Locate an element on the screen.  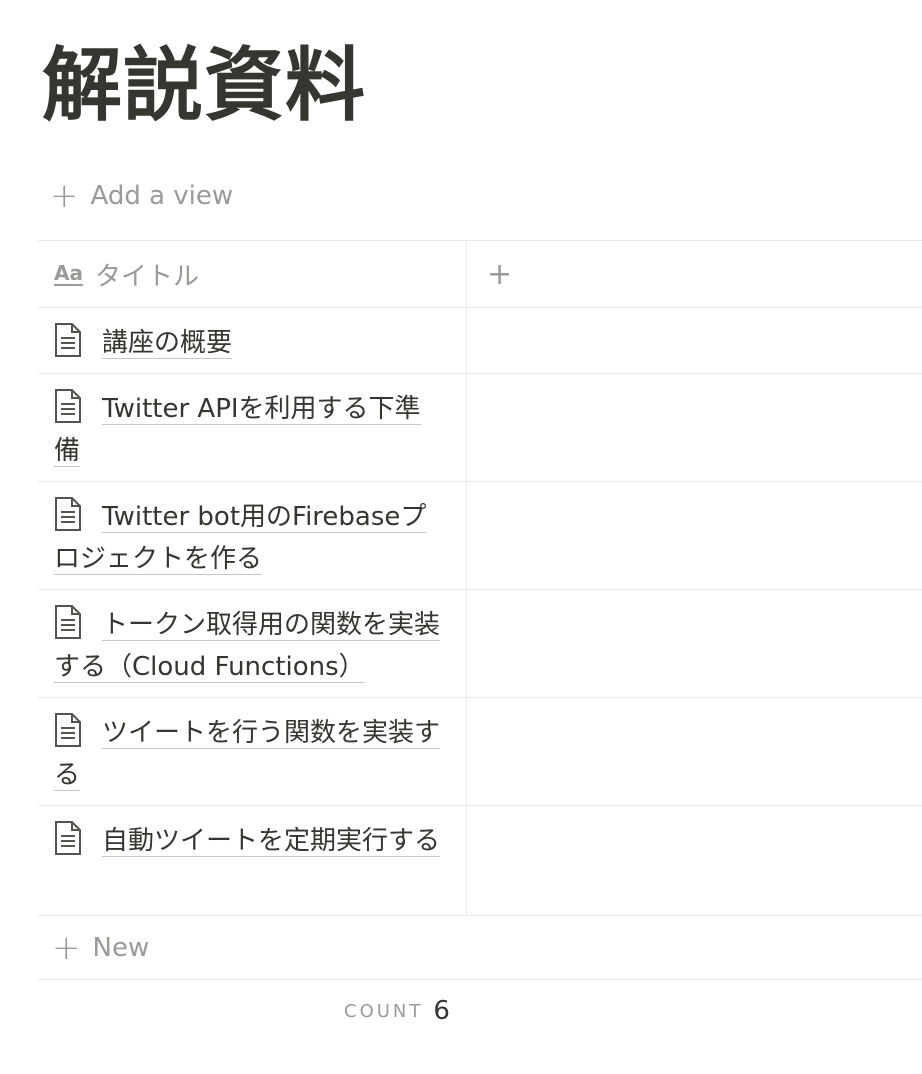
page-link: ツイートを行う関数を実装する is located at coordinates (247, 754).